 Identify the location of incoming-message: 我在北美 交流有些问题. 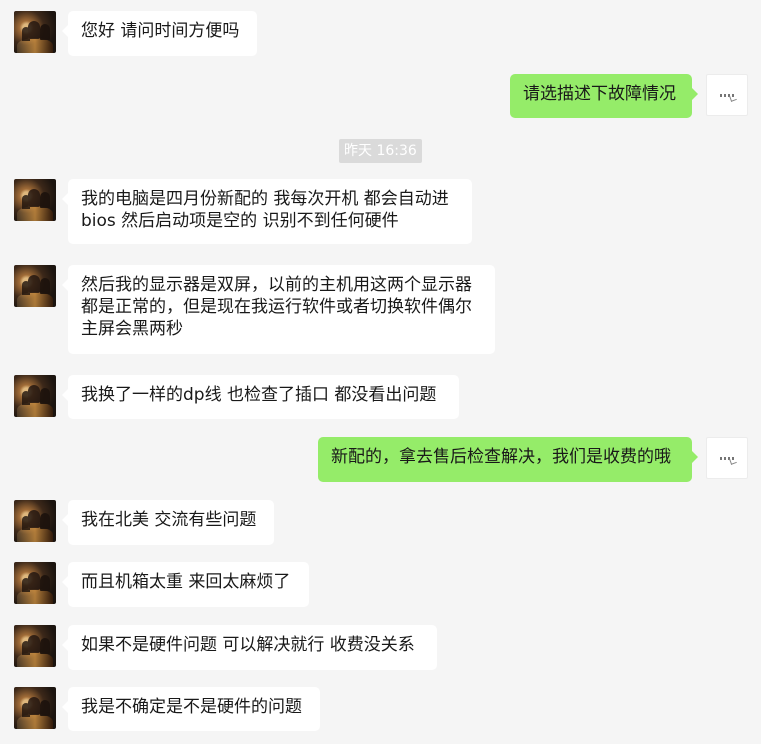
(168, 522).